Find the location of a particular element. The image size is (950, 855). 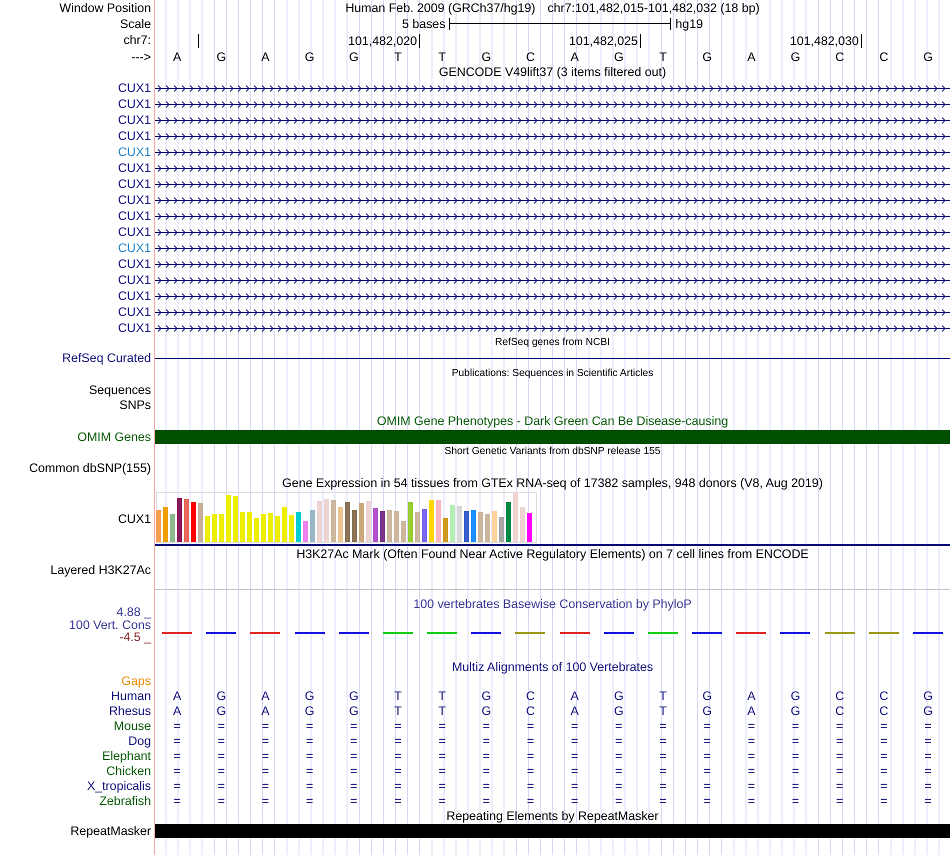

base-letter: G is located at coordinates (309, 57).